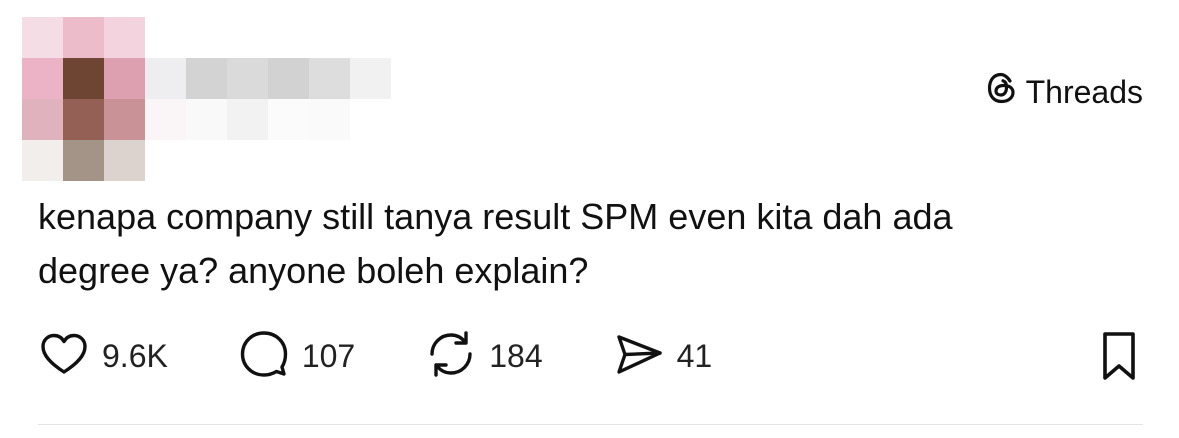 This screenshot has height=438, width=1179. What do you see at coordinates (484, 356) in the screenshot?
I see `repost-button: 184` at bounding box center [484, 356].